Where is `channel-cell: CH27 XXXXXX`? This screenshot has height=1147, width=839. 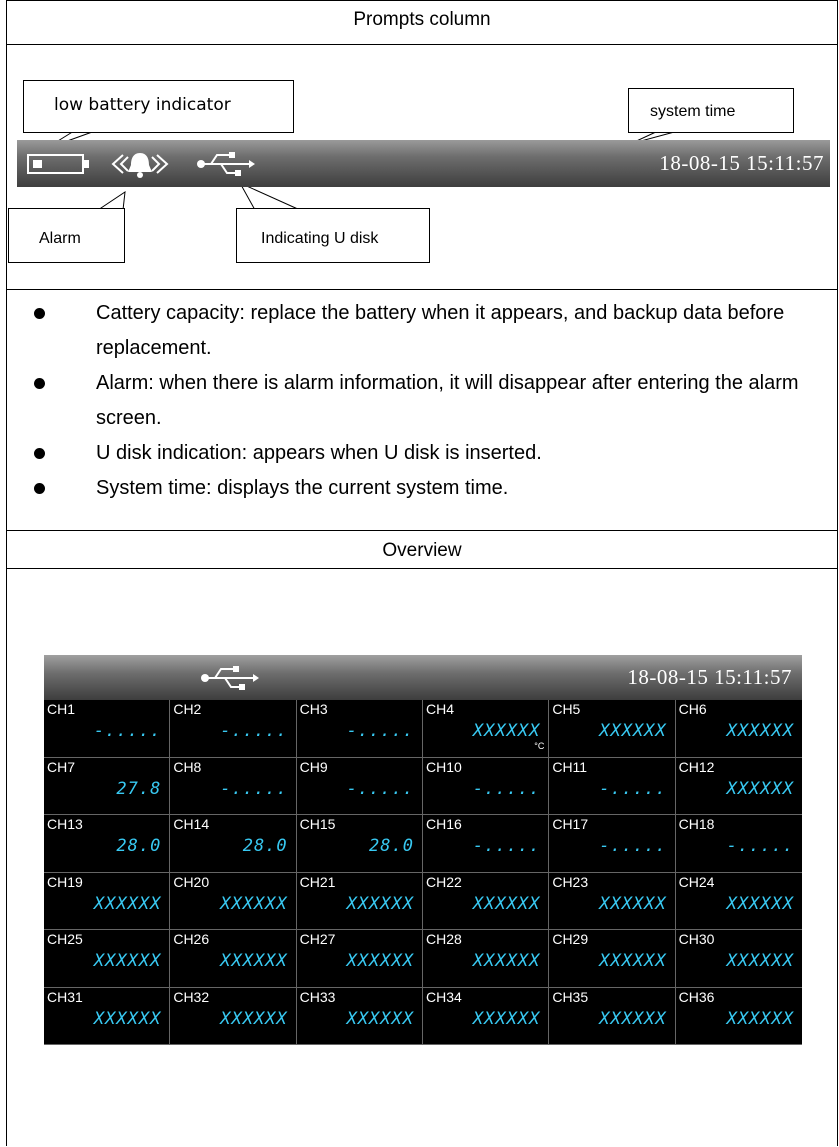 channel-cell: CH27 XXXXXX is located at coordinates (359, 959).